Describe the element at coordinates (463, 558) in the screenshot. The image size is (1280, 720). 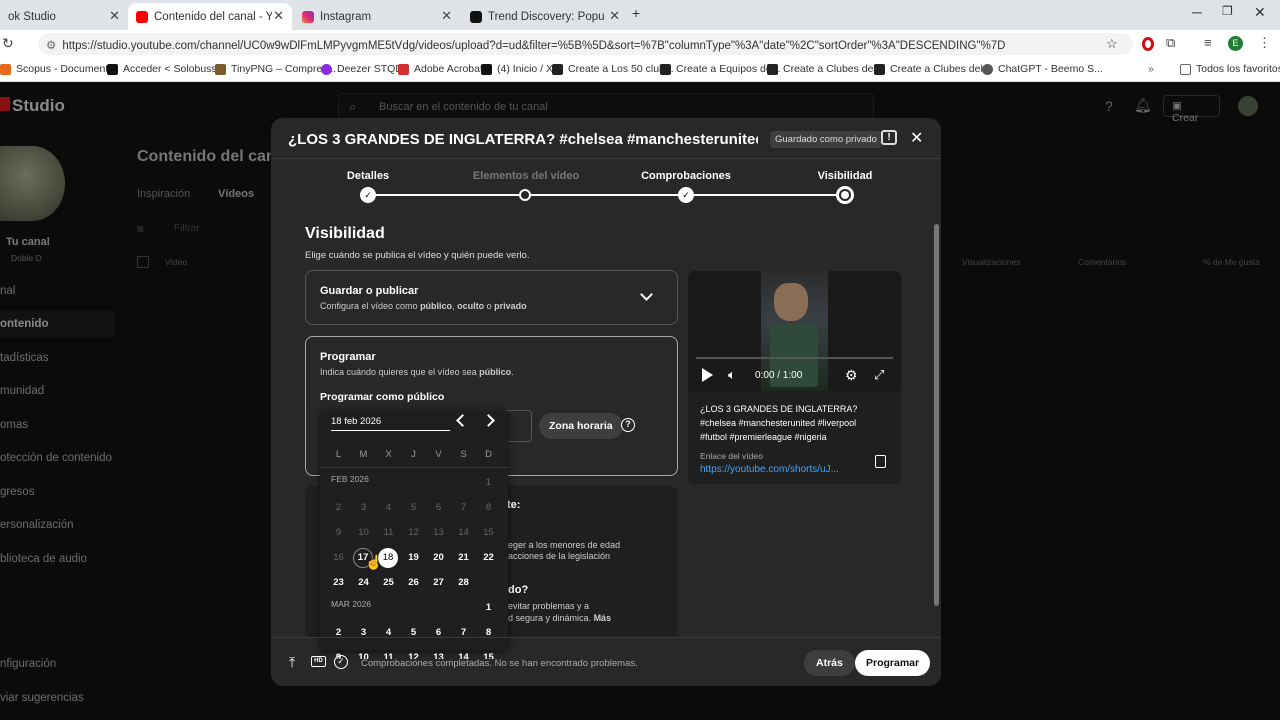
I see `calendar-day: 21` at that location.